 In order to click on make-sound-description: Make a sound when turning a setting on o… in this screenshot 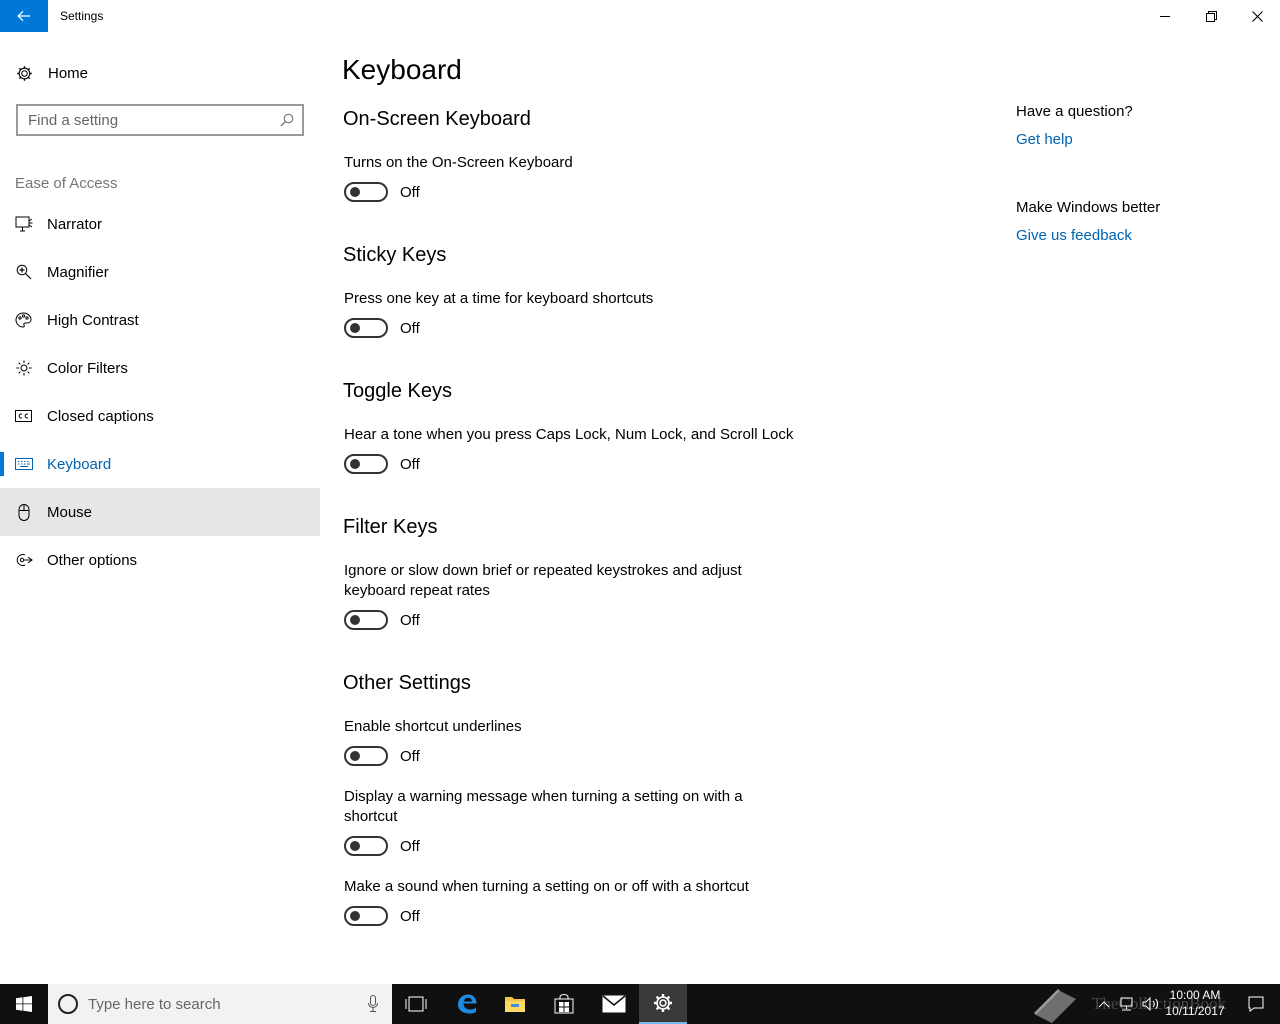, I will do `click(546, 886)`.